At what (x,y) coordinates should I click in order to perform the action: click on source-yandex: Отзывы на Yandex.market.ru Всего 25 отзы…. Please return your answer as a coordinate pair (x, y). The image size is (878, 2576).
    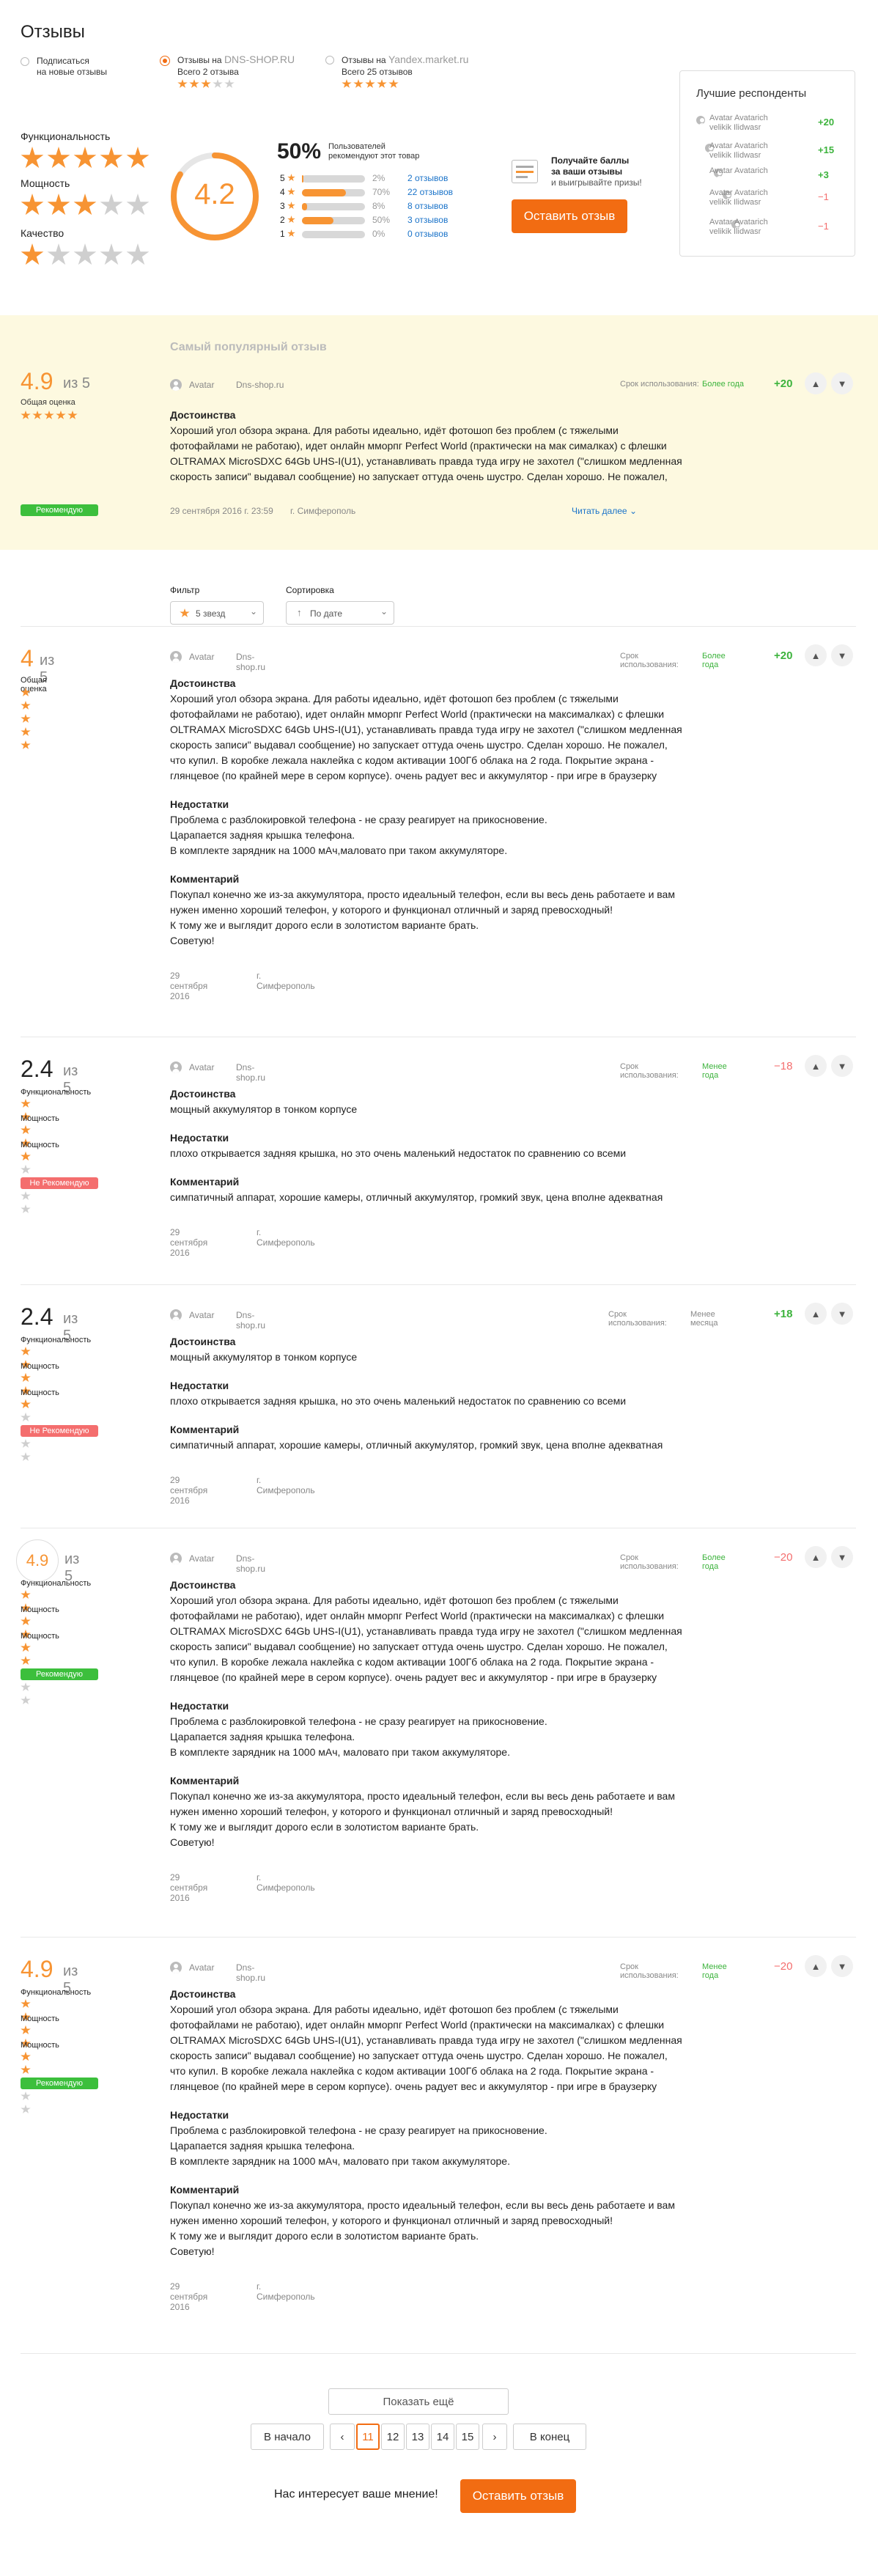
    Looking at the image, I should click on (406, 76).